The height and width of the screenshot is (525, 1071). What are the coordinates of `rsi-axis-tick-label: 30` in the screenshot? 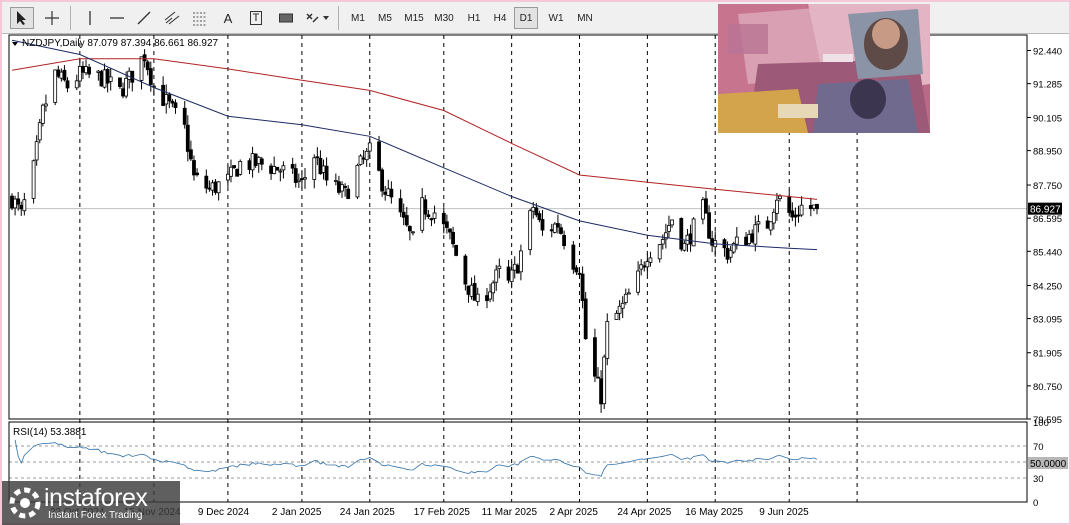 It's located at (1038, 479).